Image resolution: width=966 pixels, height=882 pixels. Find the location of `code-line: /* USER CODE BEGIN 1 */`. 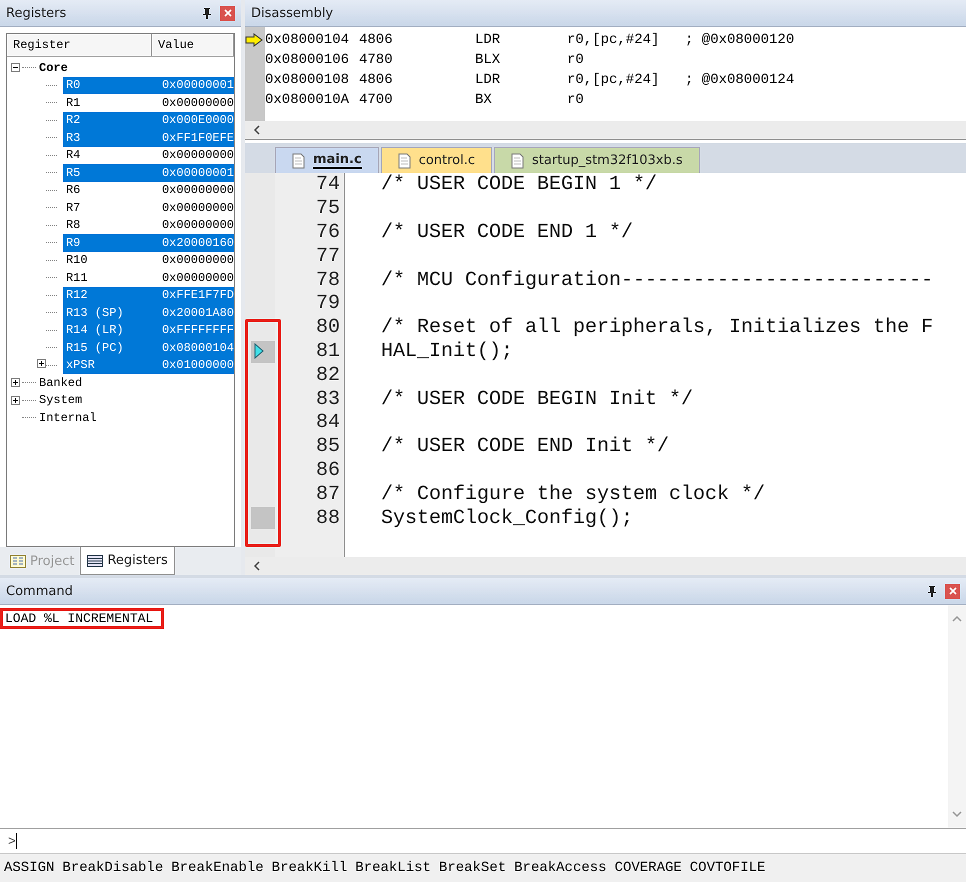

code-line: /* USER CODE BEGIN 1 */ is located at coordinates (519, 184).